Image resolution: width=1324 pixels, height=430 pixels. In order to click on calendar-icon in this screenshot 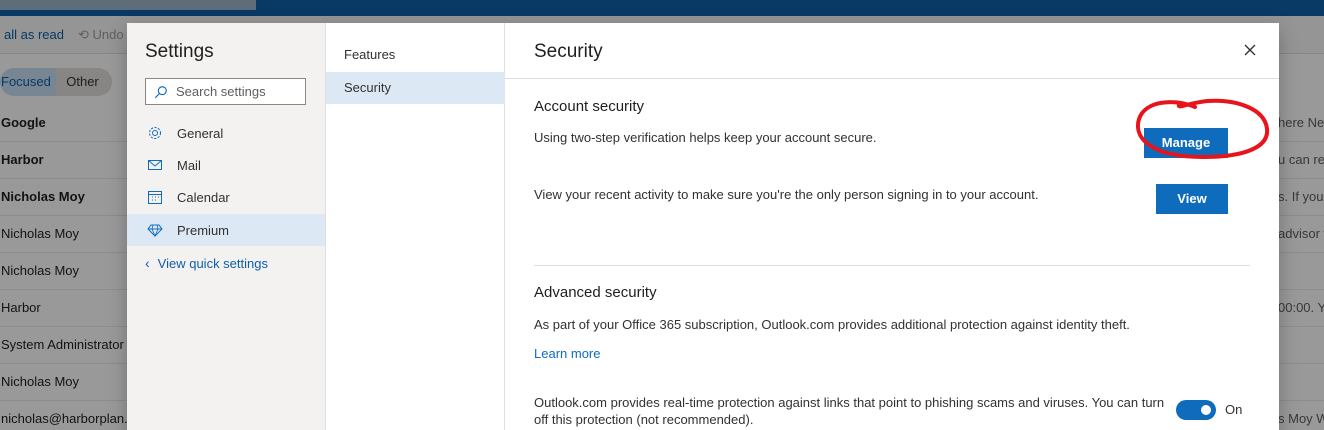, I will do `click(155, 197)`.